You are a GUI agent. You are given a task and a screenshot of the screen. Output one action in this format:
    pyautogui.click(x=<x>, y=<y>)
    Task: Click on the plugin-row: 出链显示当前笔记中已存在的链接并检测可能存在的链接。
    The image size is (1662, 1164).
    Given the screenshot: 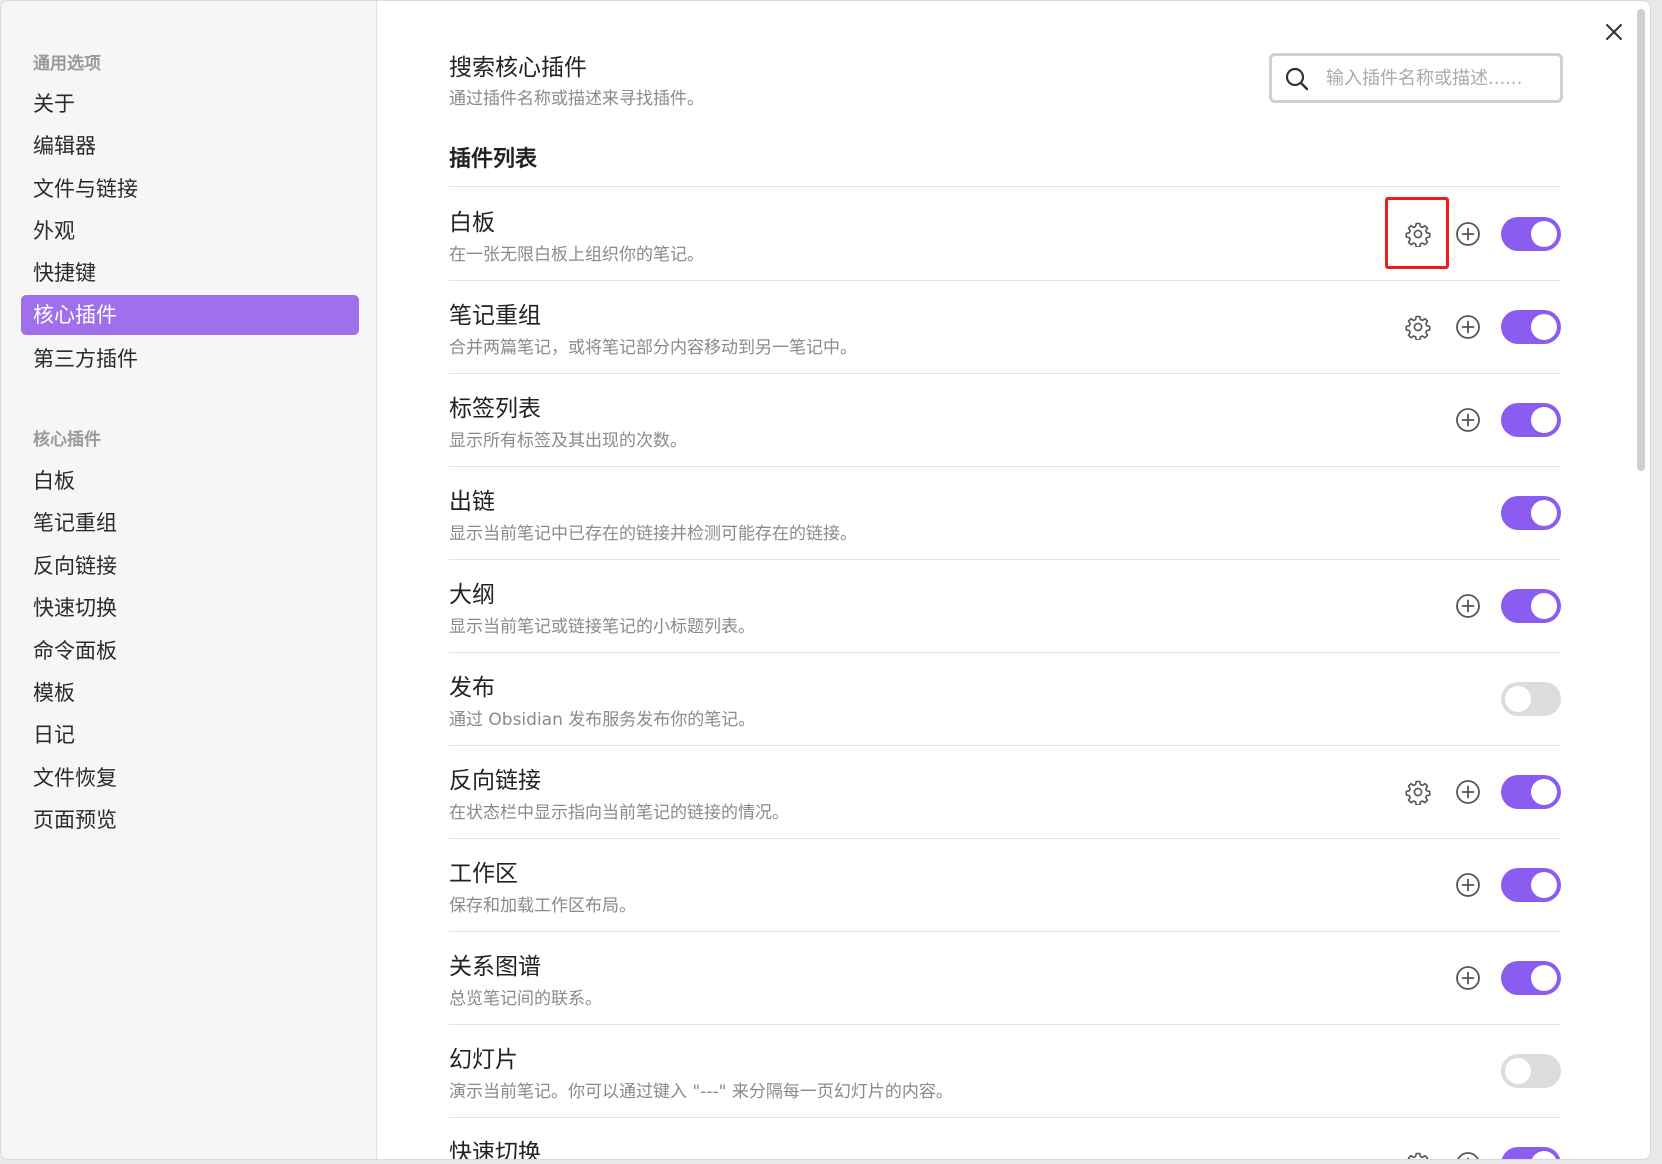 What is the action you would take?
    pyautogui.click(x=1005, y=512)
    